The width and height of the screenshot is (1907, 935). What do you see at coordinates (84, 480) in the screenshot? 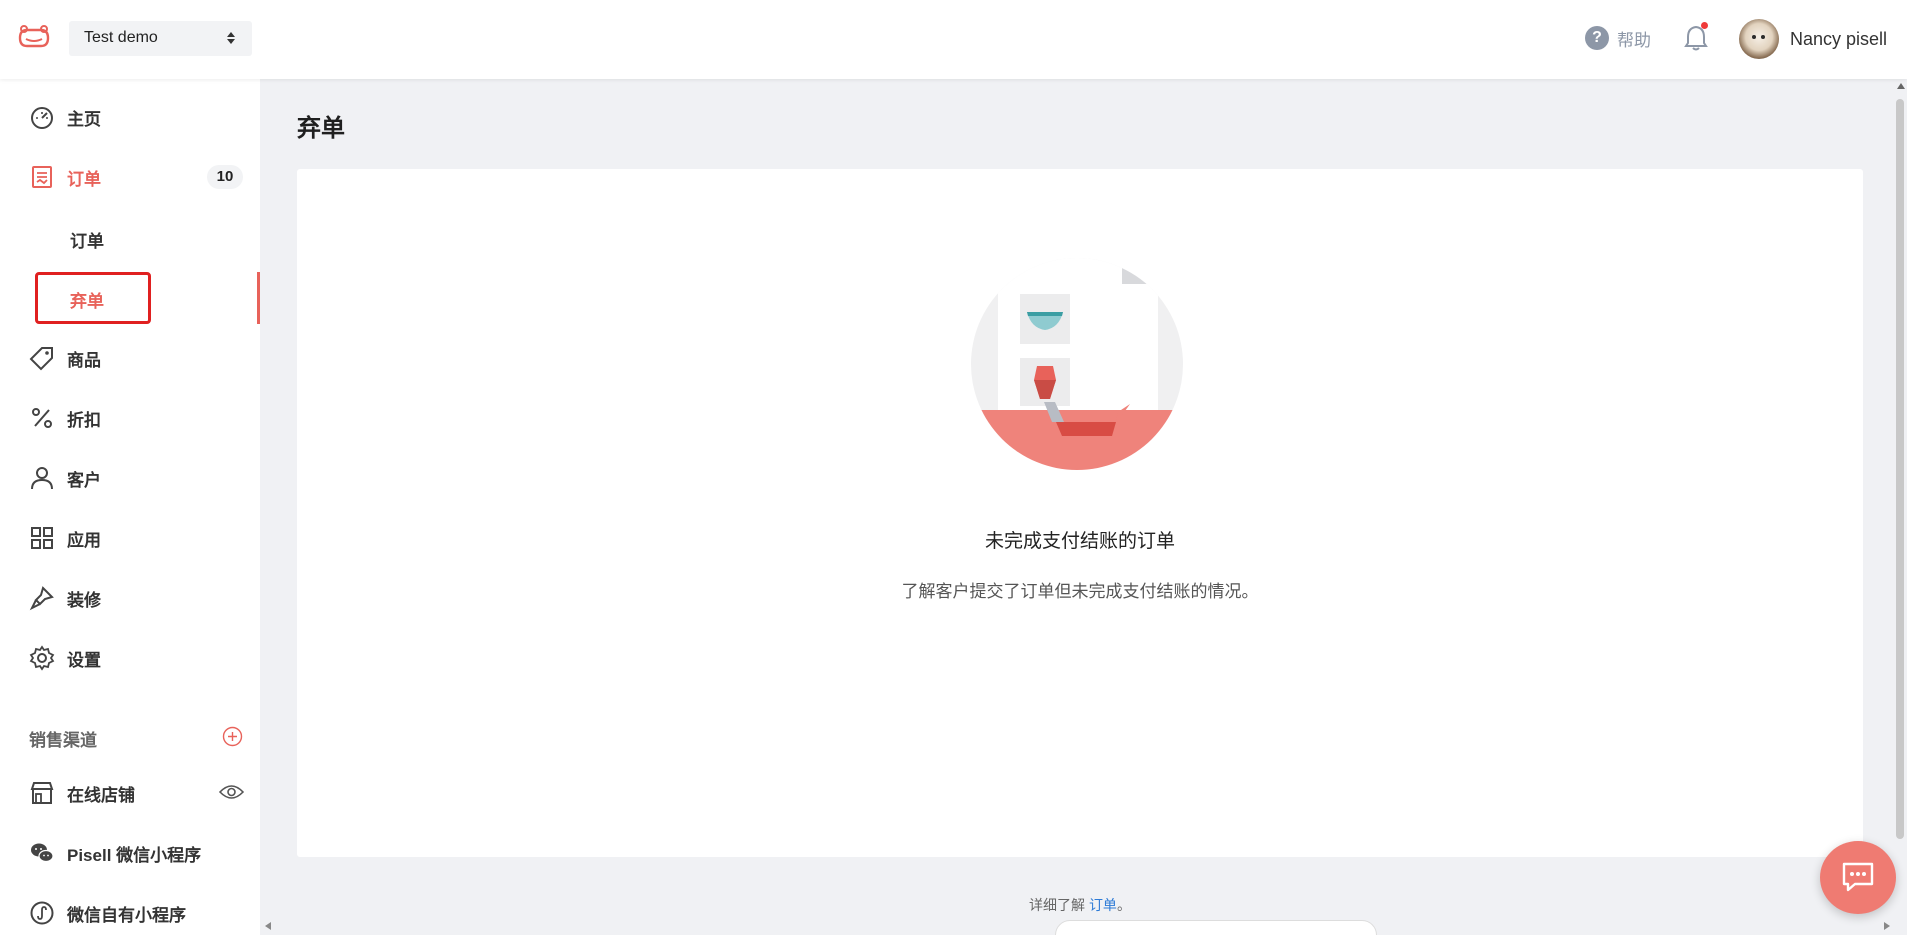
I see `sidebar-item-label: 客户` at bounding box center [84, 480].